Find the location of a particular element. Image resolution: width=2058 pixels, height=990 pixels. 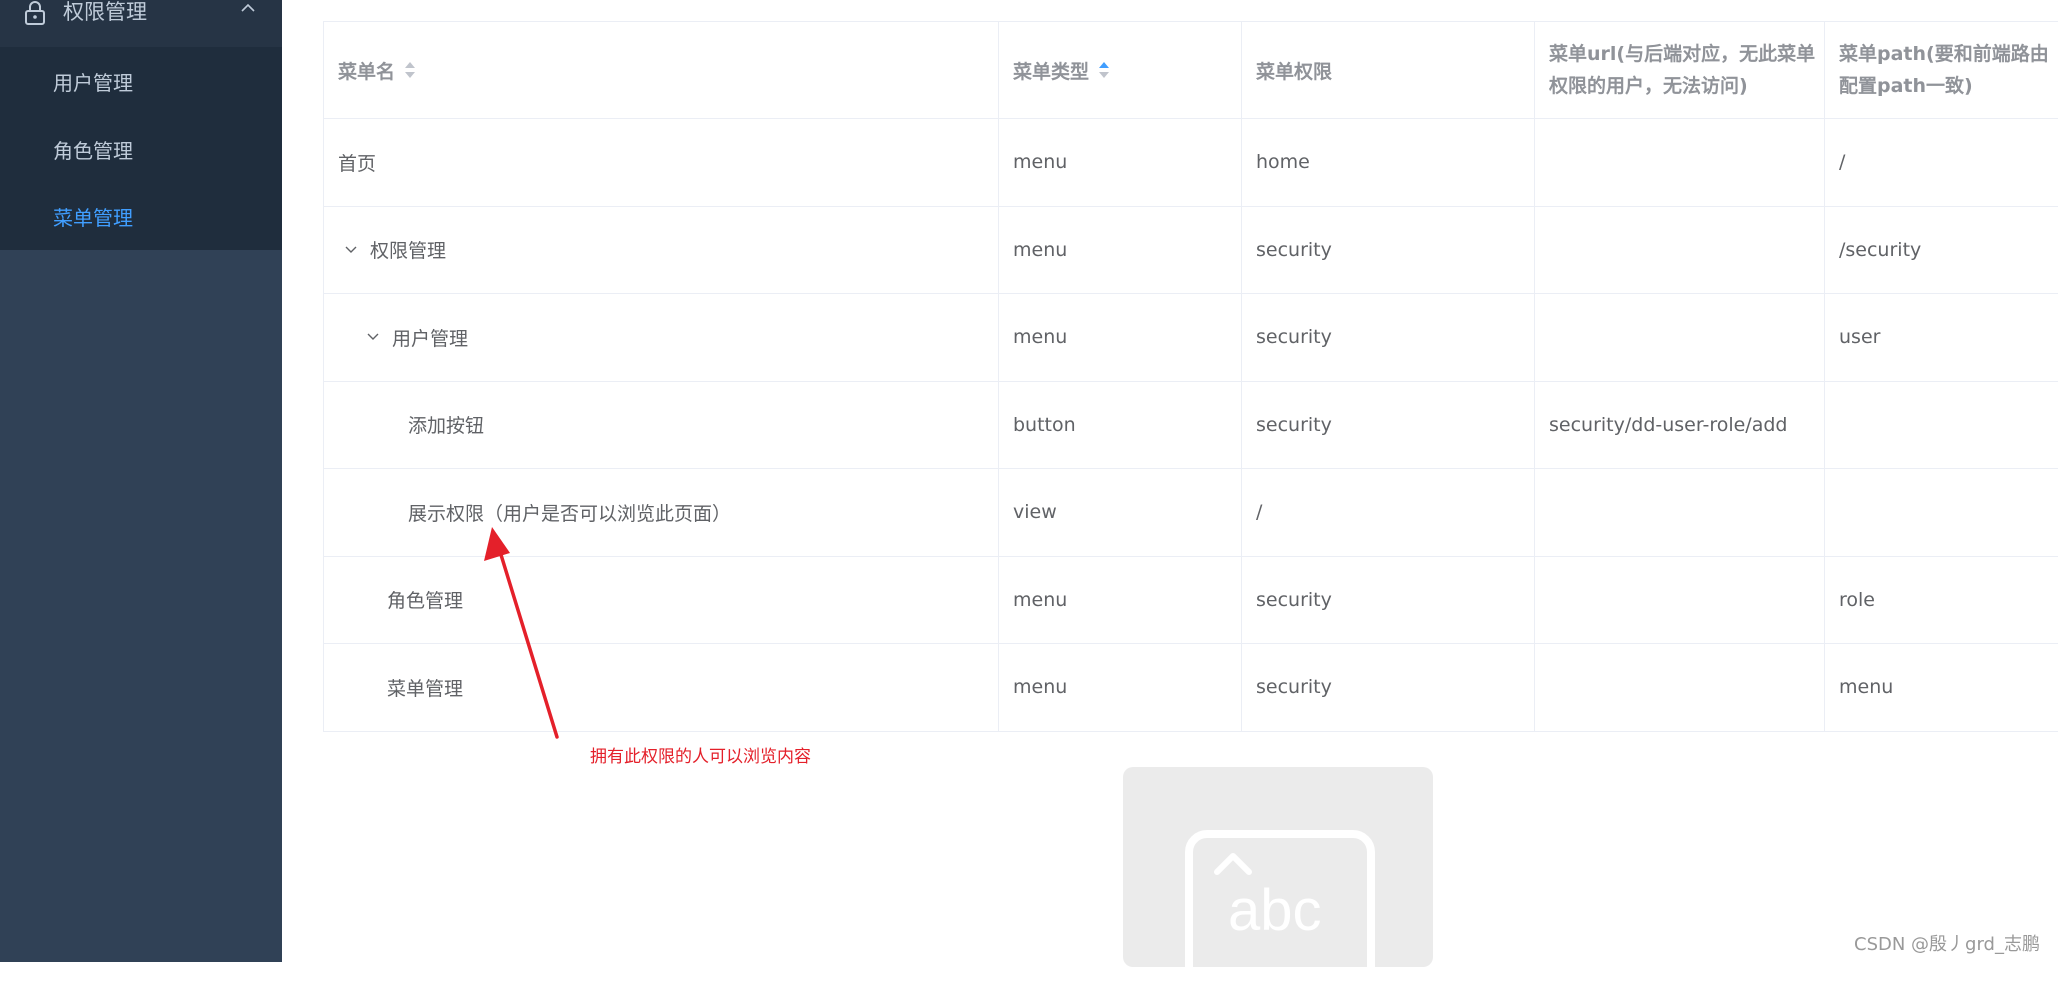

table-row: 角色管理 menu security role is located at coordinates (1191, 600).